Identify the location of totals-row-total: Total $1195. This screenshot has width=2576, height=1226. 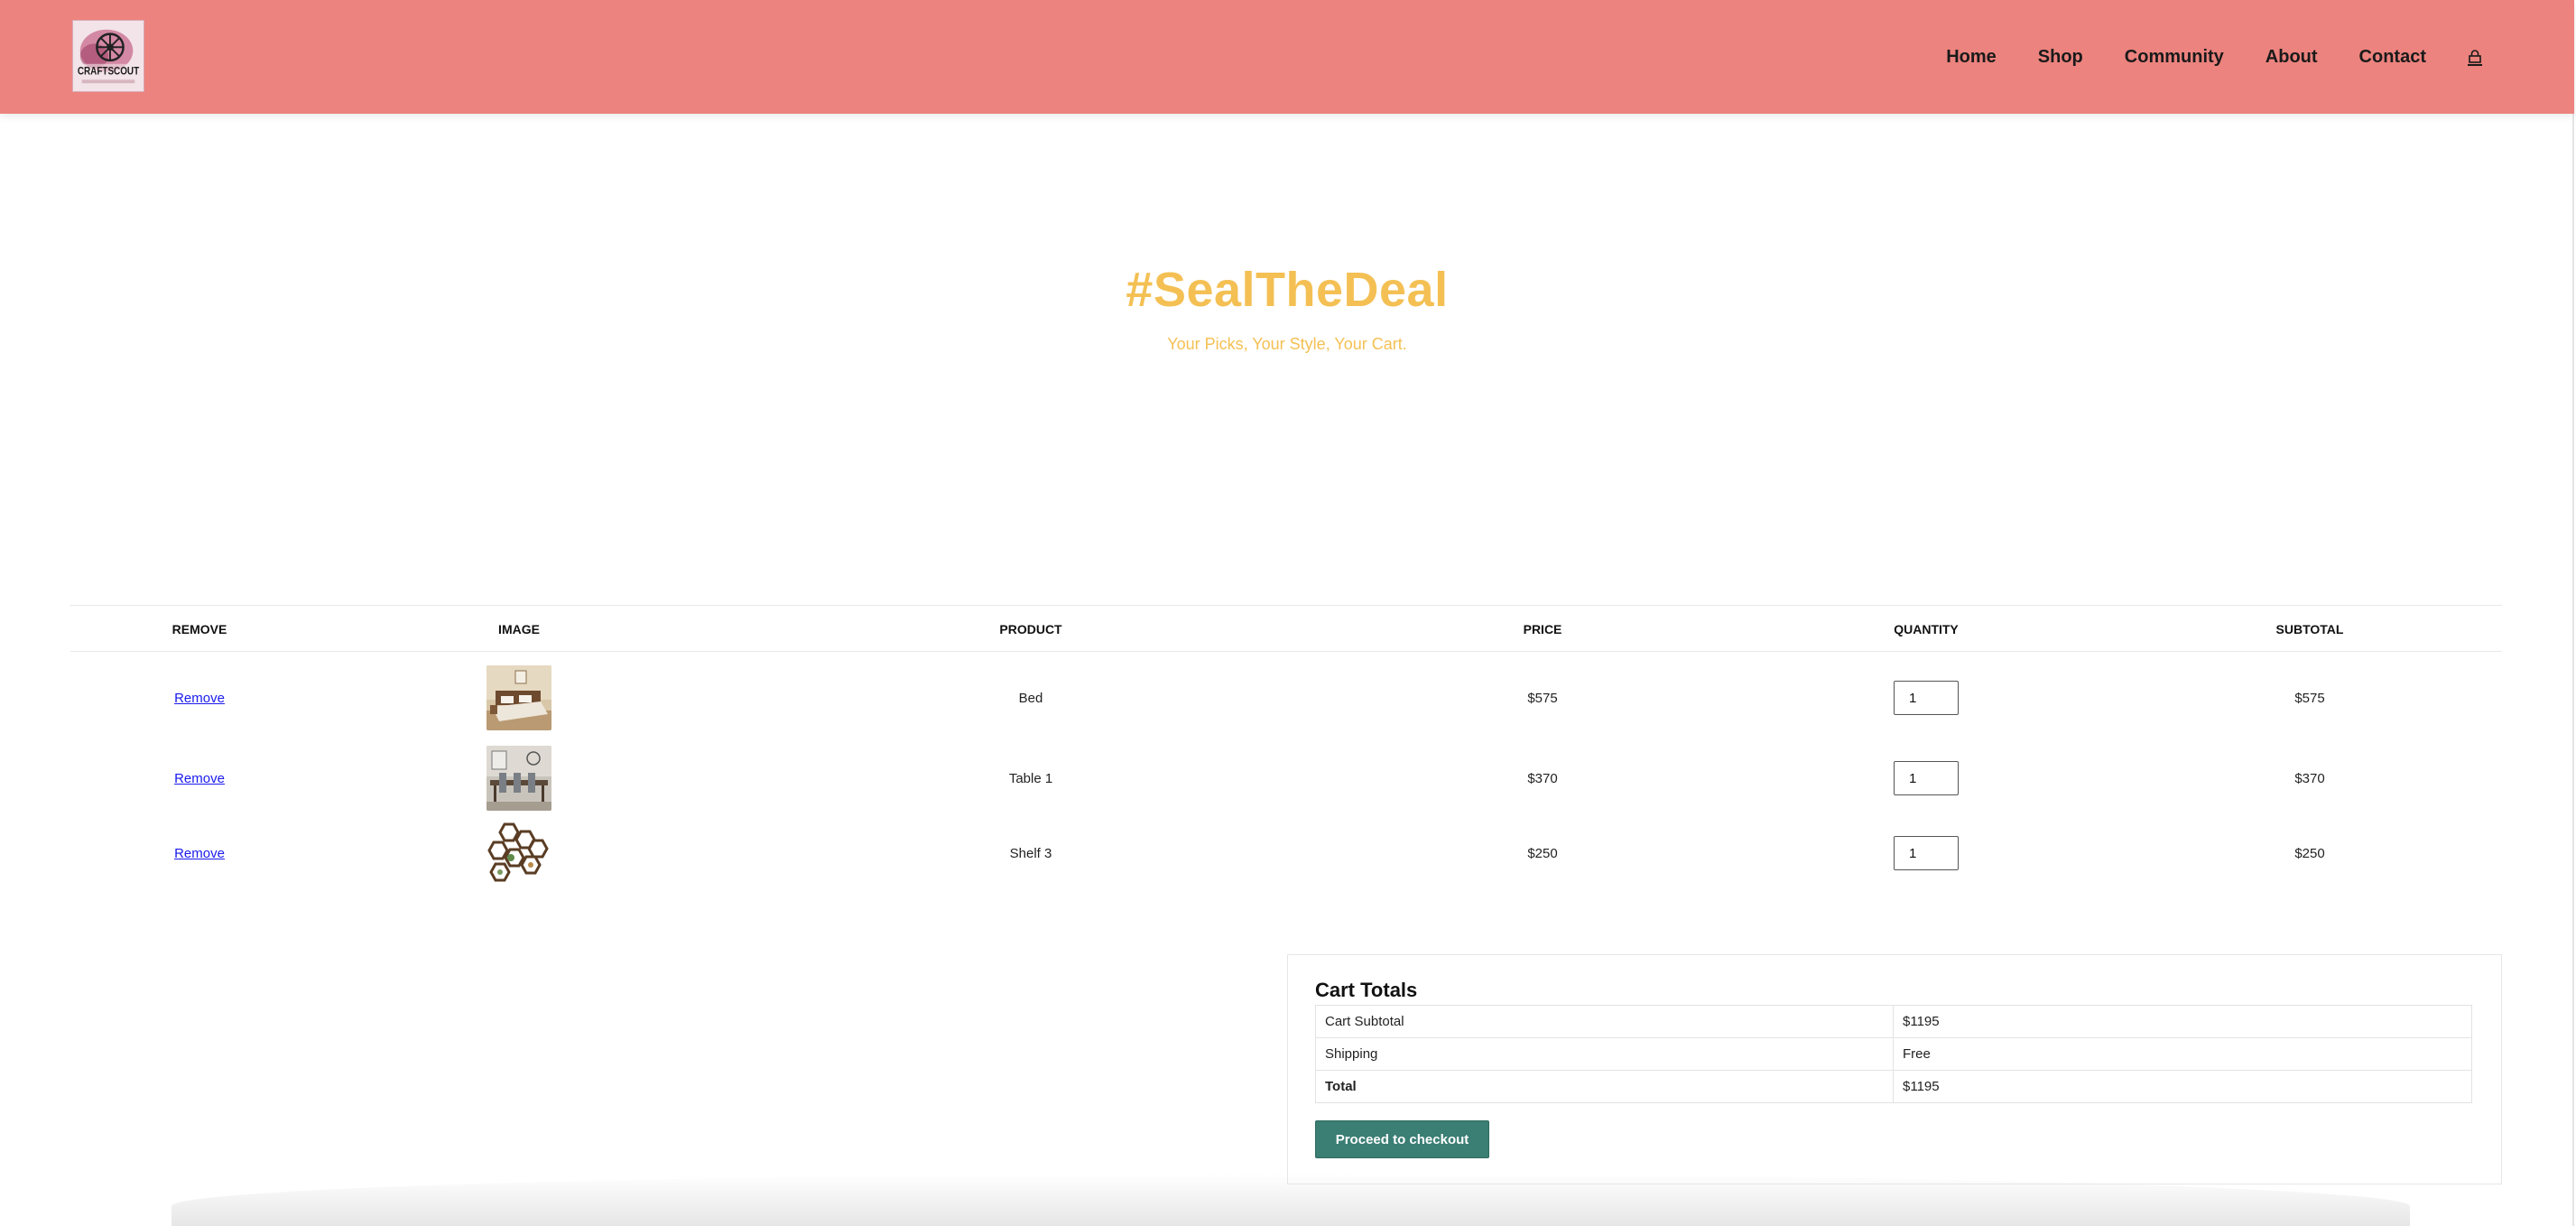
(1894, 1086).